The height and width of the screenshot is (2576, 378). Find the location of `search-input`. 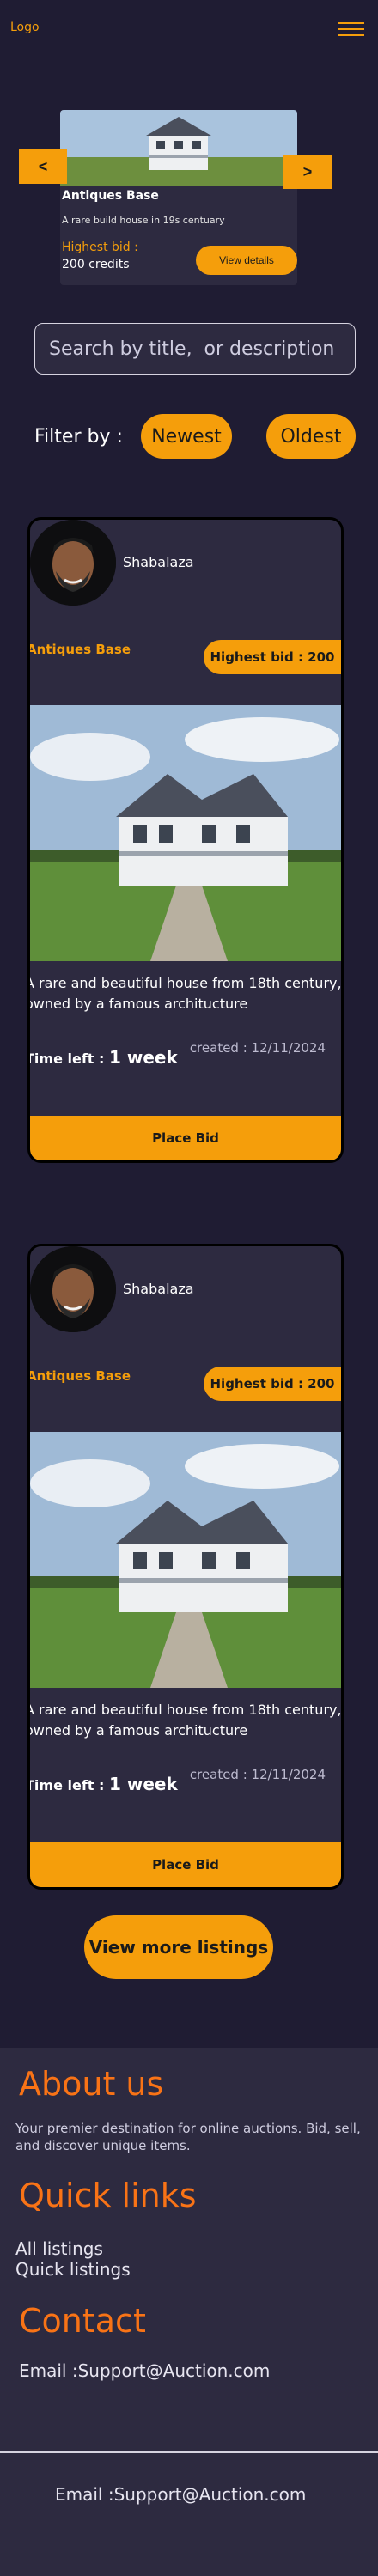

search-input is located at coordinates (195, 349).